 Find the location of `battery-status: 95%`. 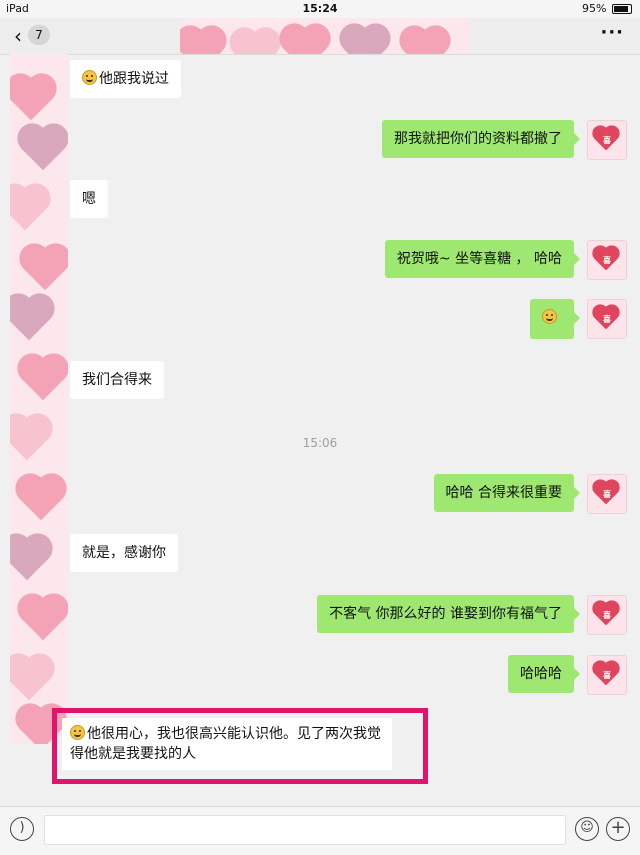

battery-status: 95% is located at coordinates (607, 8).